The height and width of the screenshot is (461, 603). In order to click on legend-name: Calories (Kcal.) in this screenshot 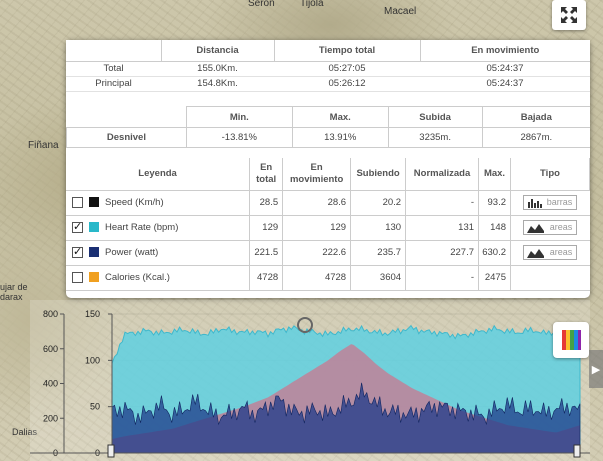, I will do `click(137, 277)`.